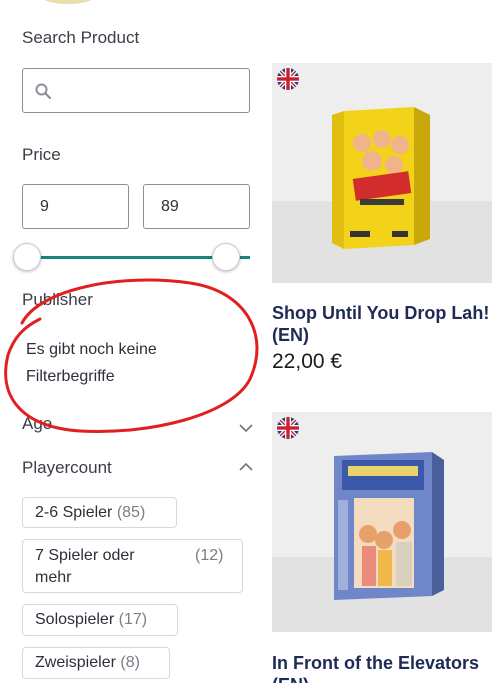  I want to click on option-label: 7 Spieler oder mehr, so click(85, 566).